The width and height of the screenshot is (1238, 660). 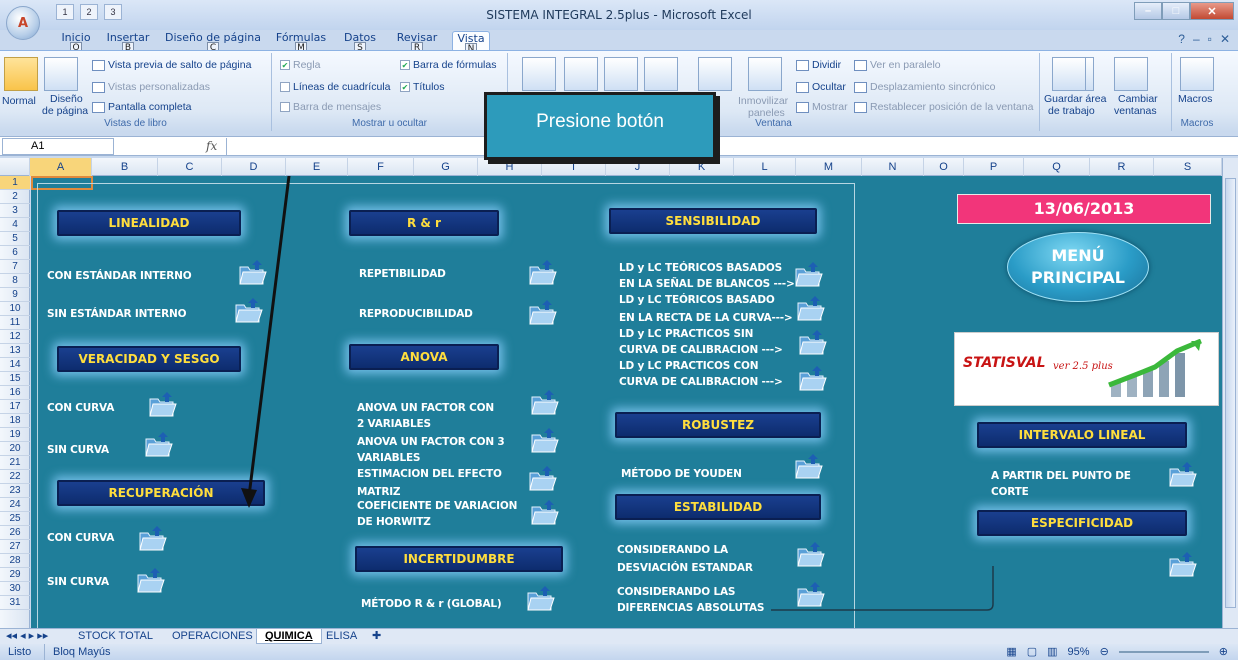 I want to click on row-header: 29, so click(x=15, y=575).